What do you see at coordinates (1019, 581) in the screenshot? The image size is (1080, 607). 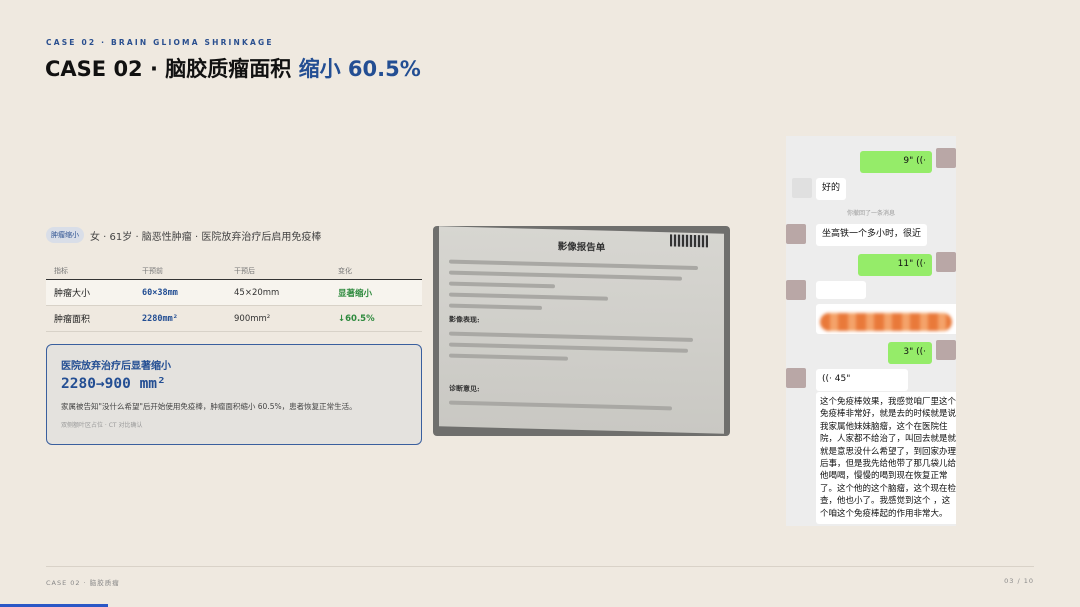 I see `page-number: 03 / 10` at bounding box center [1019, 581].